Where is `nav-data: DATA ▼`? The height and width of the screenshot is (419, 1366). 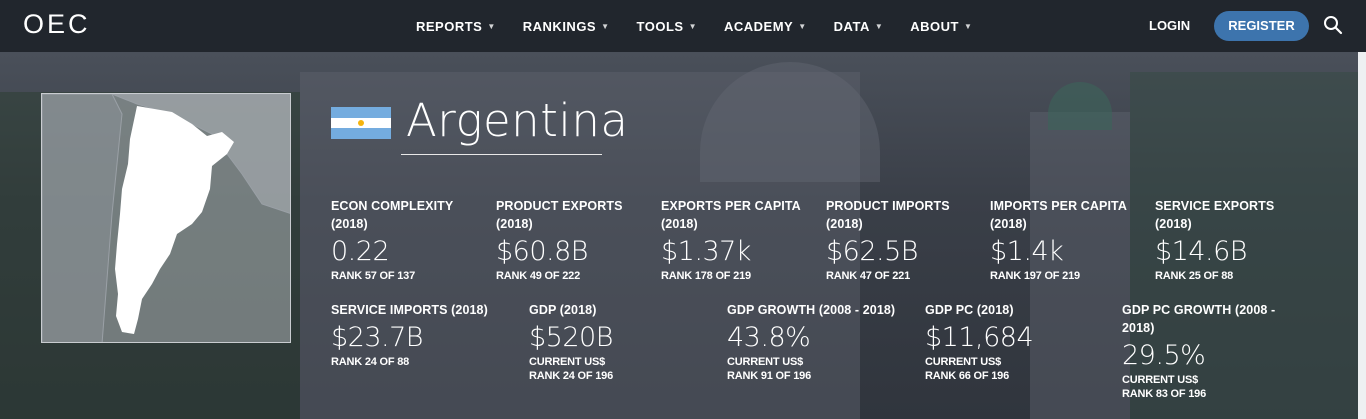 nav-data: DATA ▼ is located at coordinates (859, 26).